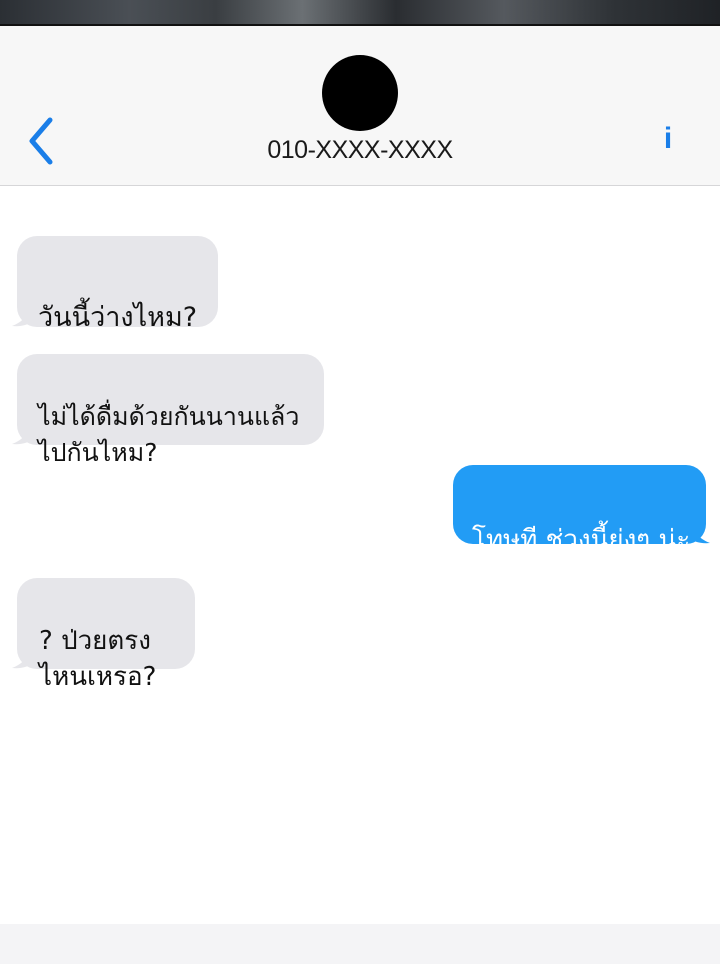 This screenshot has width=720, height=964. What do you see at coordinates (360, 93) in the screenshot?
I see `contact-avatar` at bounding box center [360, 93].